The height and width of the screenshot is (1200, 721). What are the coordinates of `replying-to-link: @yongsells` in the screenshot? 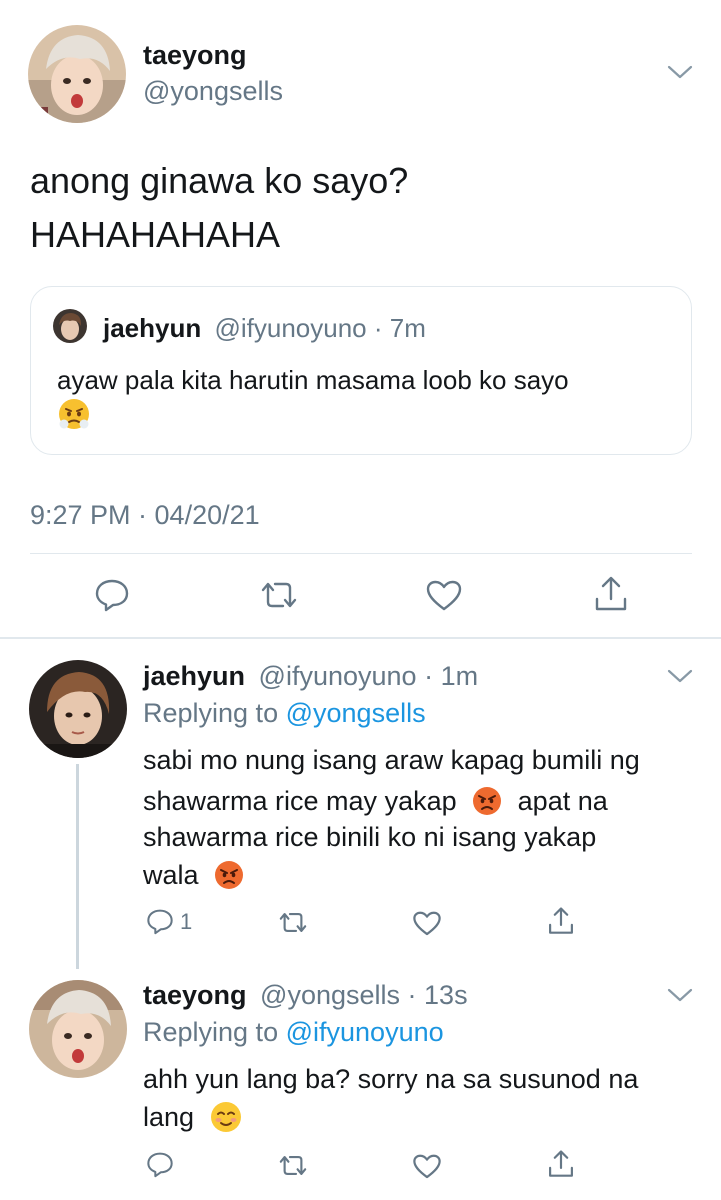 It's located at (356, 713).